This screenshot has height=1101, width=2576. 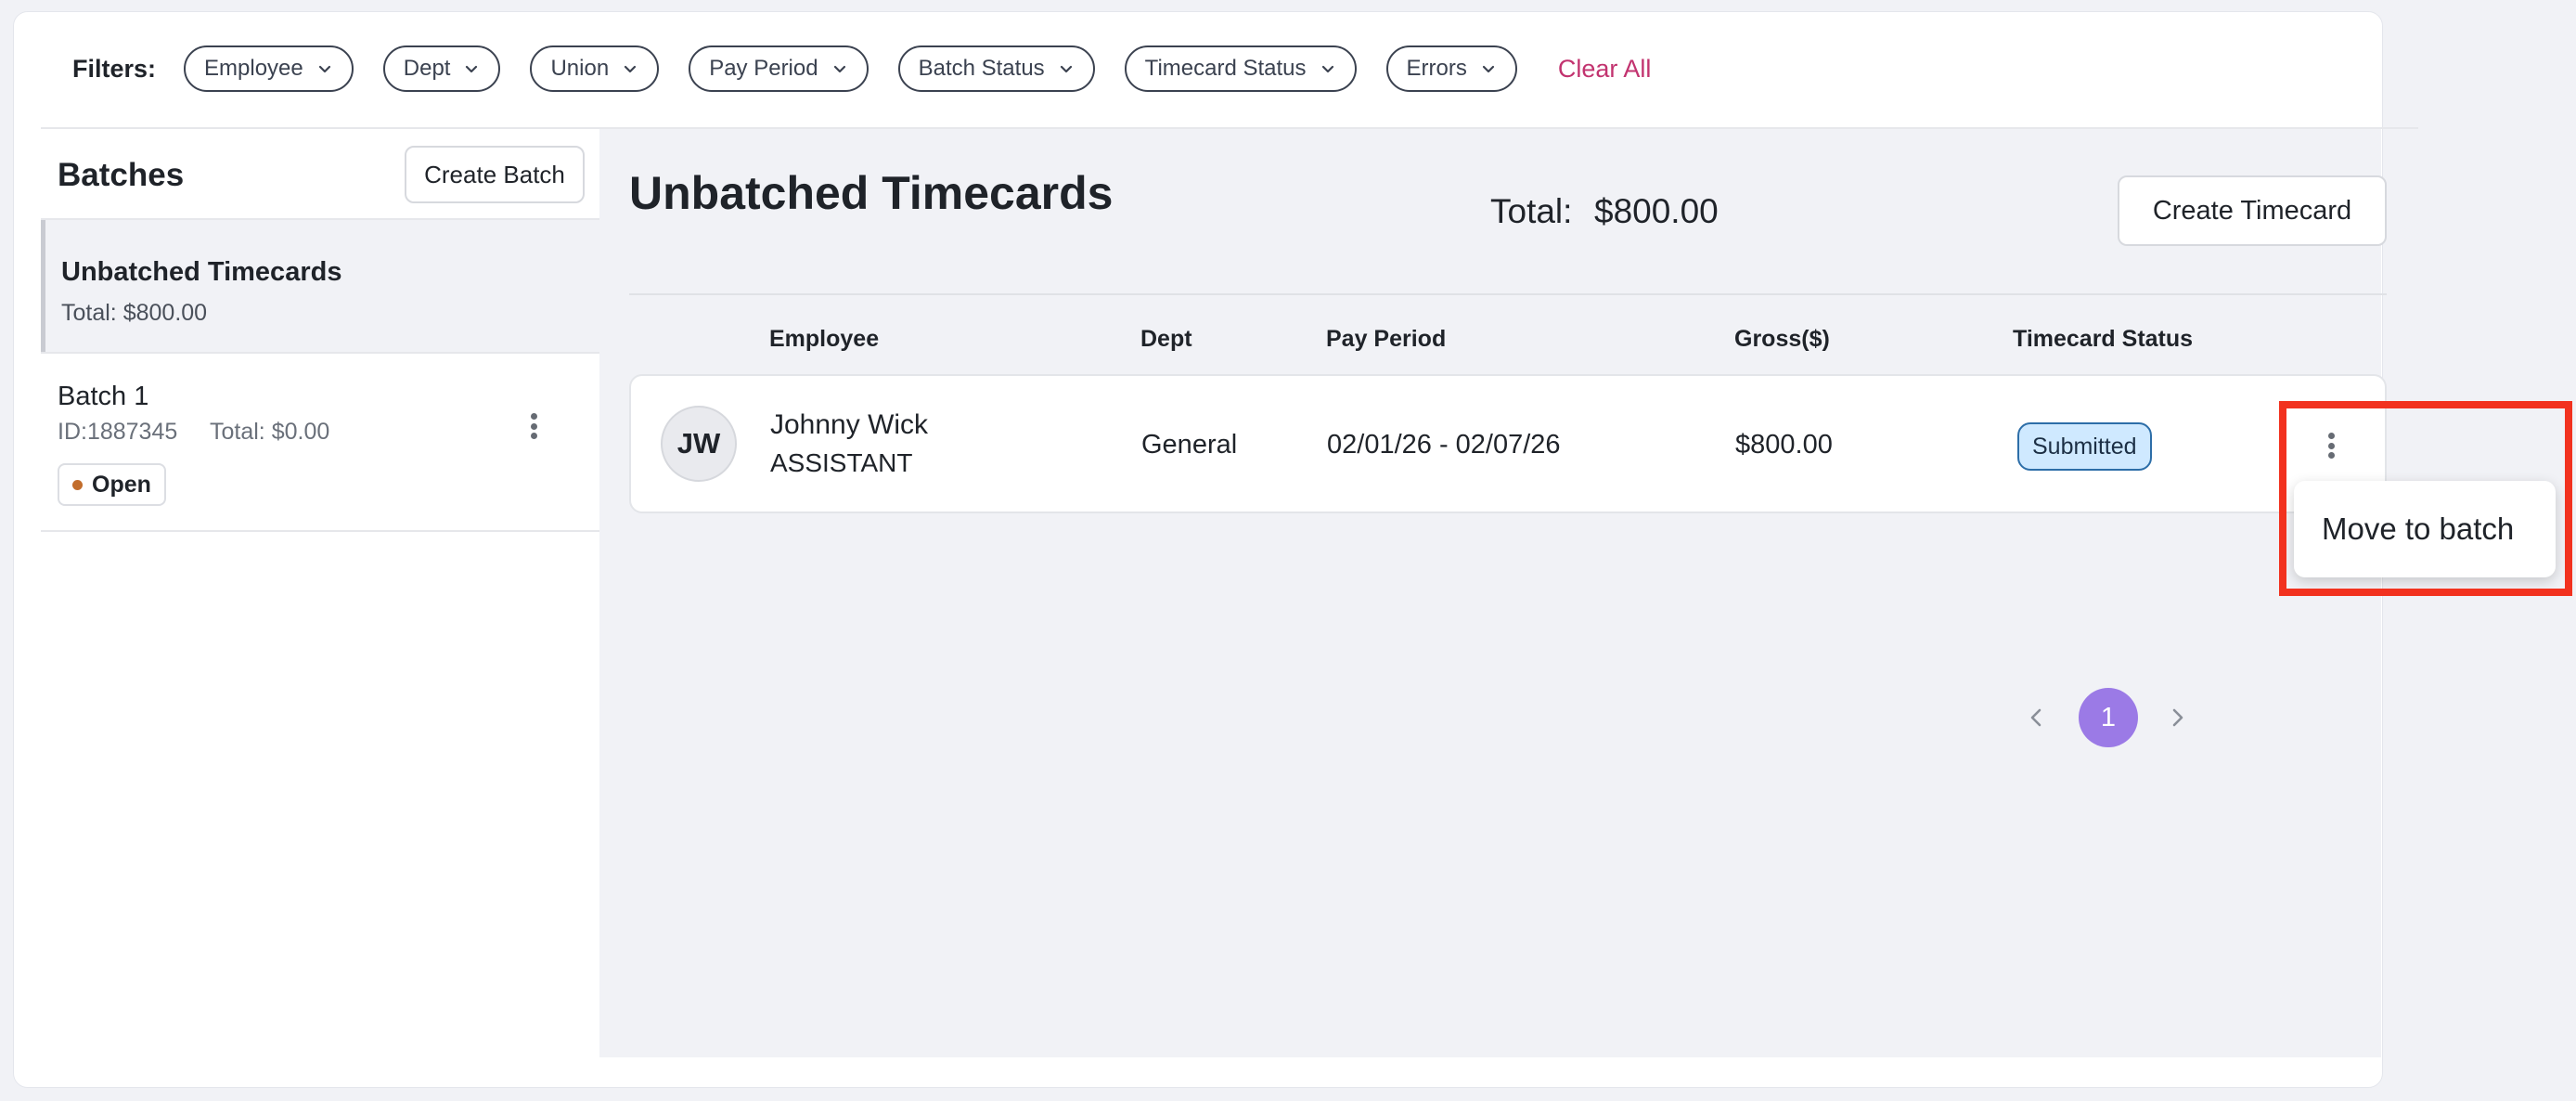 What do you see at coordinates (2108, 717) in the screenshot?
I see `page-1-button: 1` at bounding box center [2108, 717].